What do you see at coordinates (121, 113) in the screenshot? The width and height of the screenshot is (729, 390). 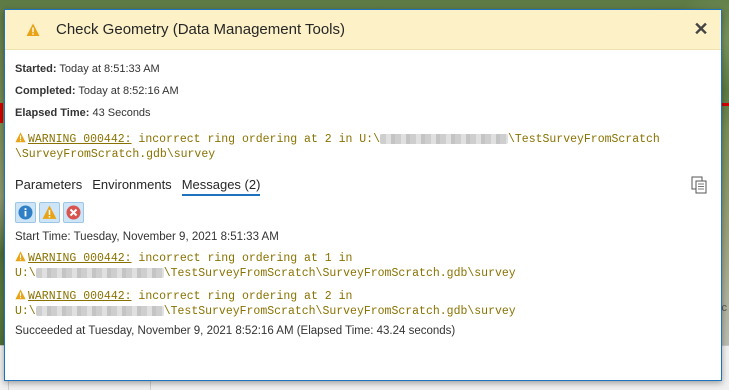 I see `elapsed-value: 43 Seconds` at bounding box center [121, 113].